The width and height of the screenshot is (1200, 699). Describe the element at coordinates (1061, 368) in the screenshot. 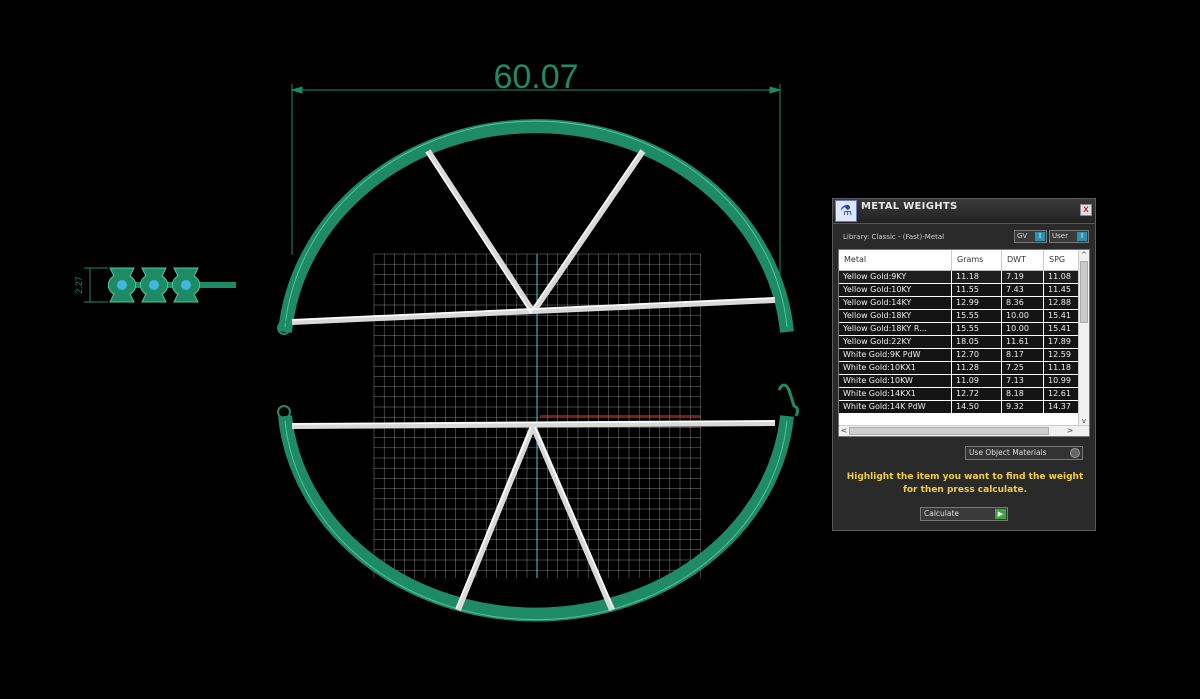

I see `cell-spg: 11.18` at that location.